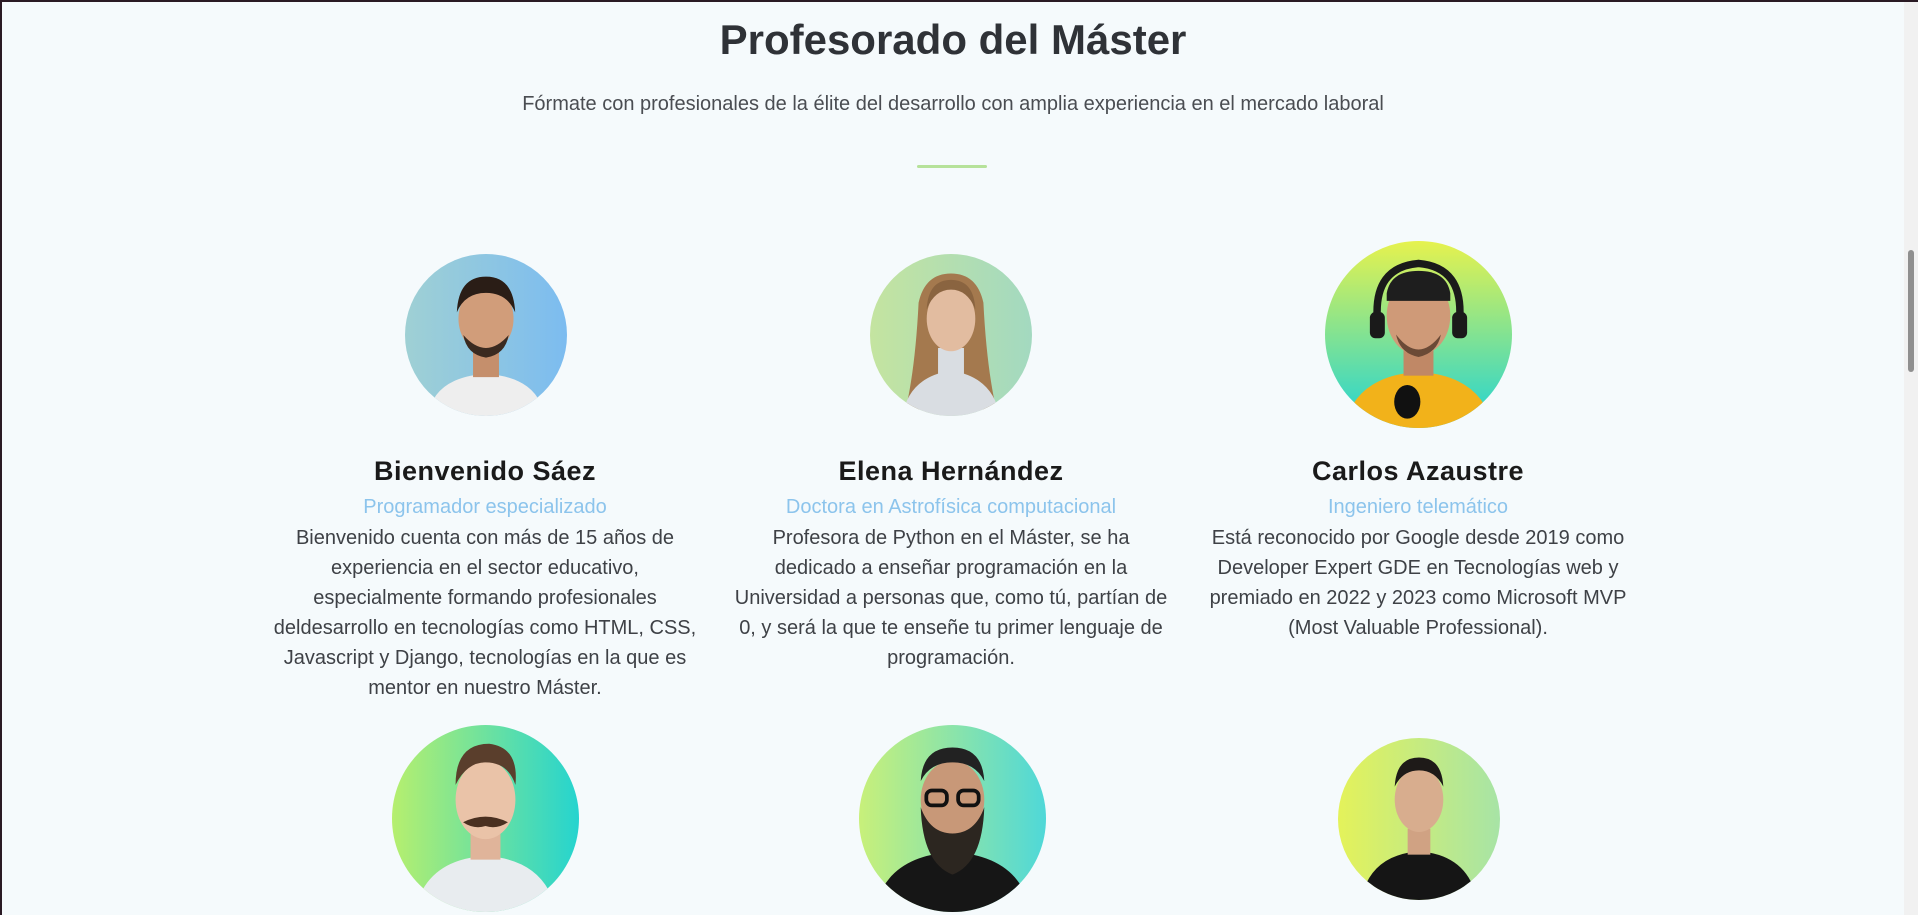  Describe the element at coordinates (951, 507) in the screenshot. I see `teacher-role: Doctora en Astrofísica computacional` at that location.